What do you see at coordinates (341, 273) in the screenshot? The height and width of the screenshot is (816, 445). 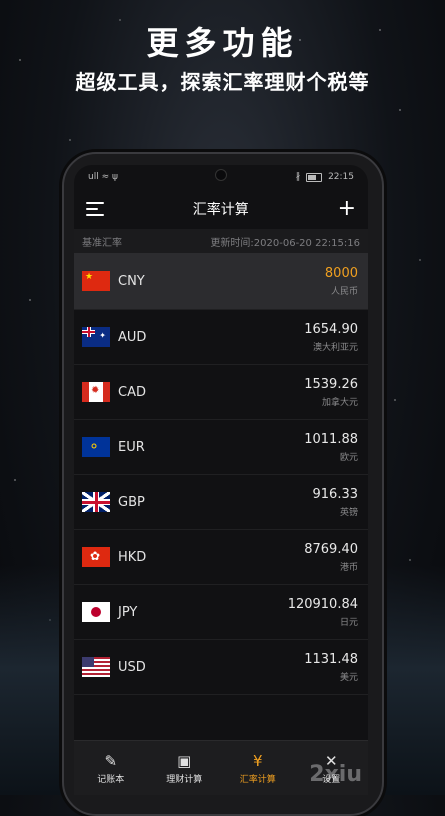 I see `currency-amount-input: 8000` at bounding box center [341, 273].